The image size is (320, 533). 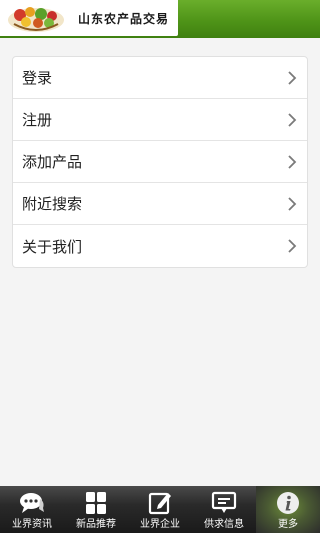 I want to click on header-panel: 山东农产品交易, so click(x=89, y=18).